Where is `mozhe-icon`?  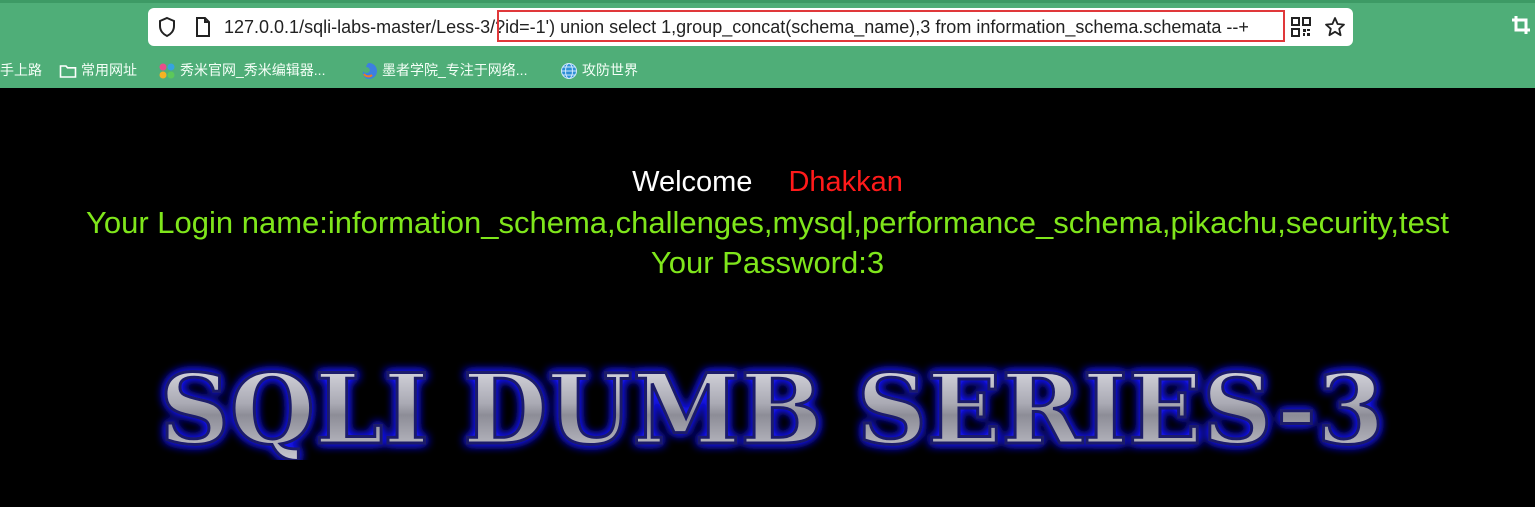 mozhe-icon is located at coordinates (369, 71).